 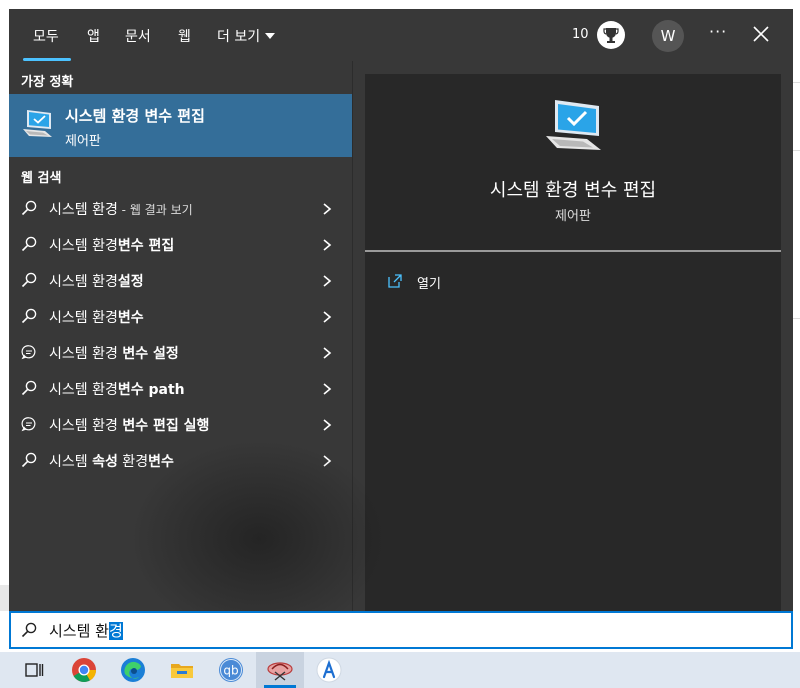 I want to click on search-query: 시스템 환경, so click(x=86, y=630).